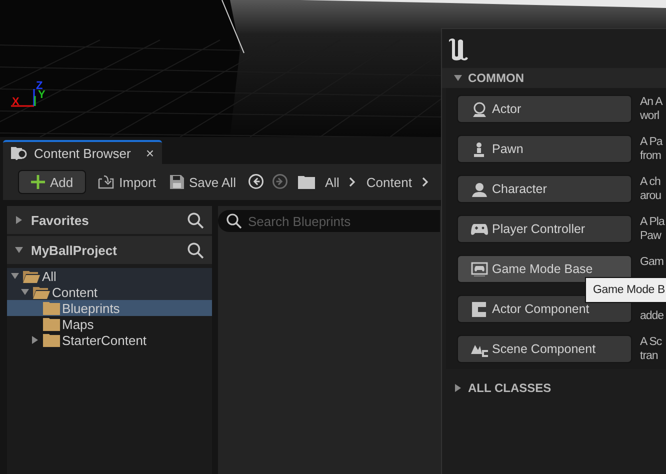 This screenshot has width=666, height=474. Describe the element at coordinates (651, 236) in the screenshot. I see `description-text: Paw` at that location.